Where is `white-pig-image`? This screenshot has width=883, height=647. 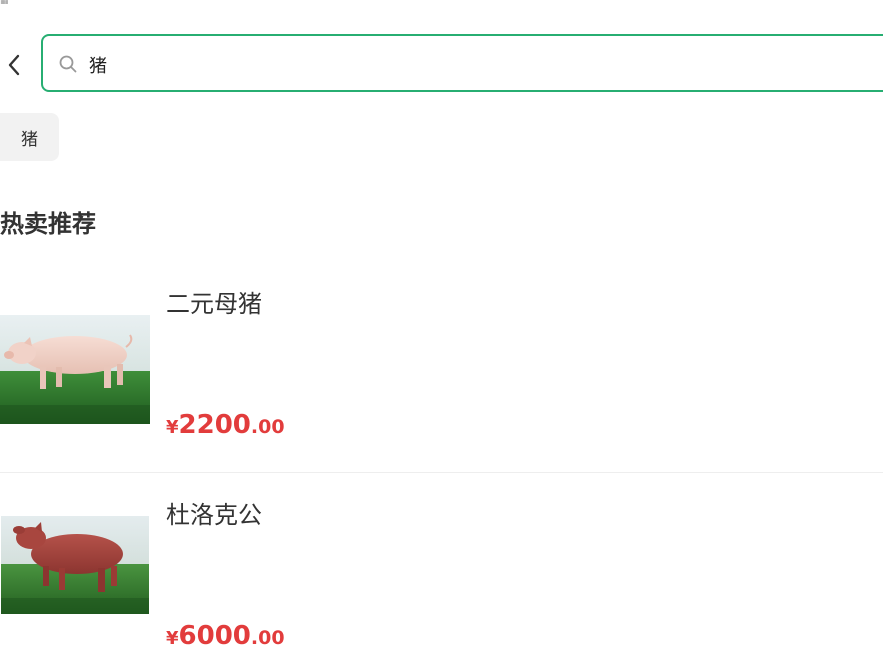
white-pig-image is located at coordinates (75, 369).